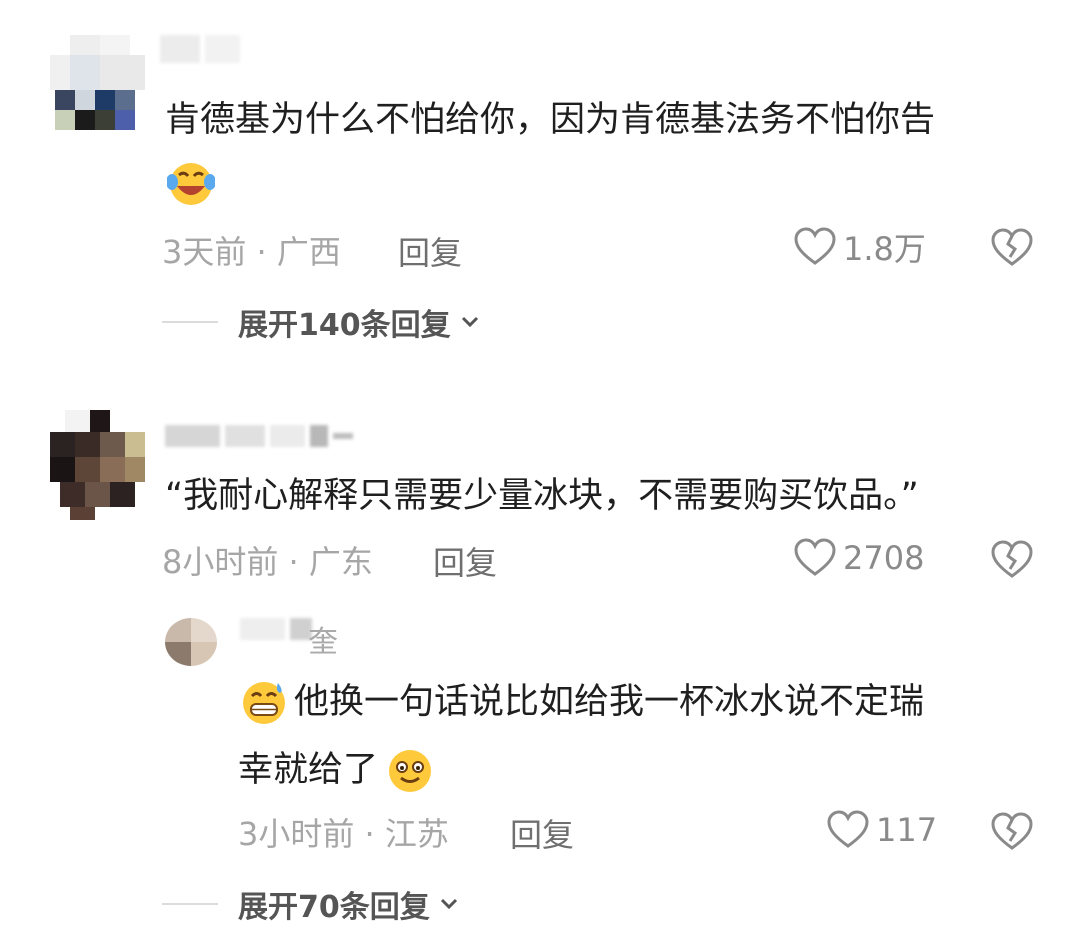 The width and height of the screenshot is (1080, 943). What do you see at coordinates (343, 834) in the screenshot?
I see `reply-meta: 3小时前 · 江苏` at bounding box center [343, 834].